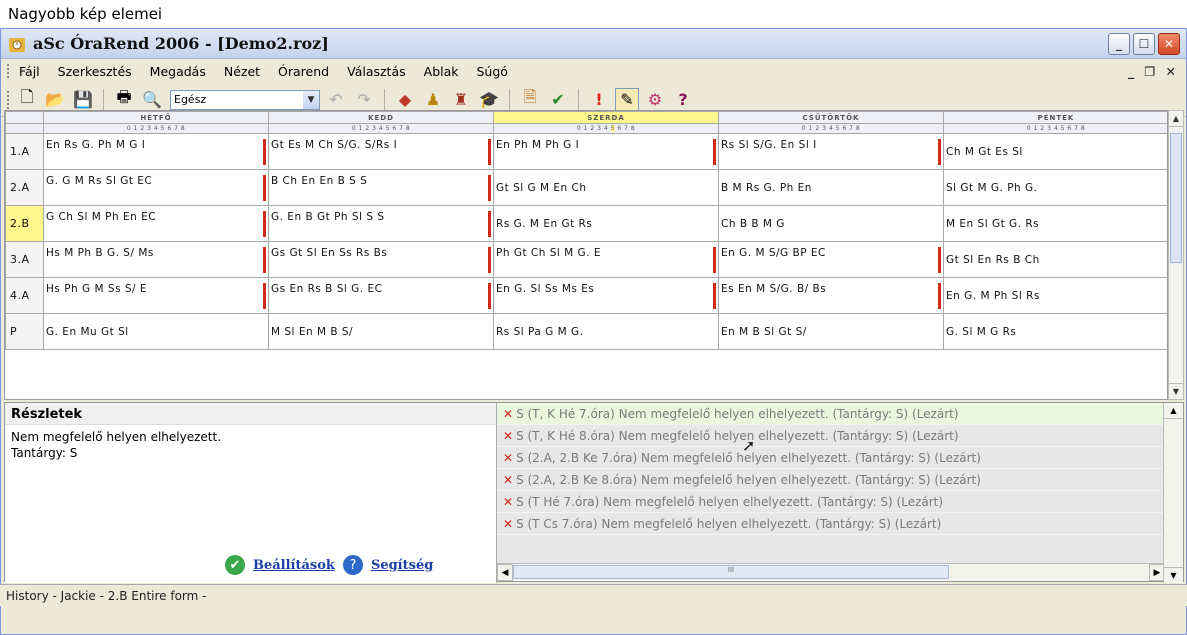 The width and height of the screenshot is (1187, 635). What do you see at coordinates (24, 223) in the screenshot?
I see `class-label-selected: 2.B` at bounding box center [24, 223].